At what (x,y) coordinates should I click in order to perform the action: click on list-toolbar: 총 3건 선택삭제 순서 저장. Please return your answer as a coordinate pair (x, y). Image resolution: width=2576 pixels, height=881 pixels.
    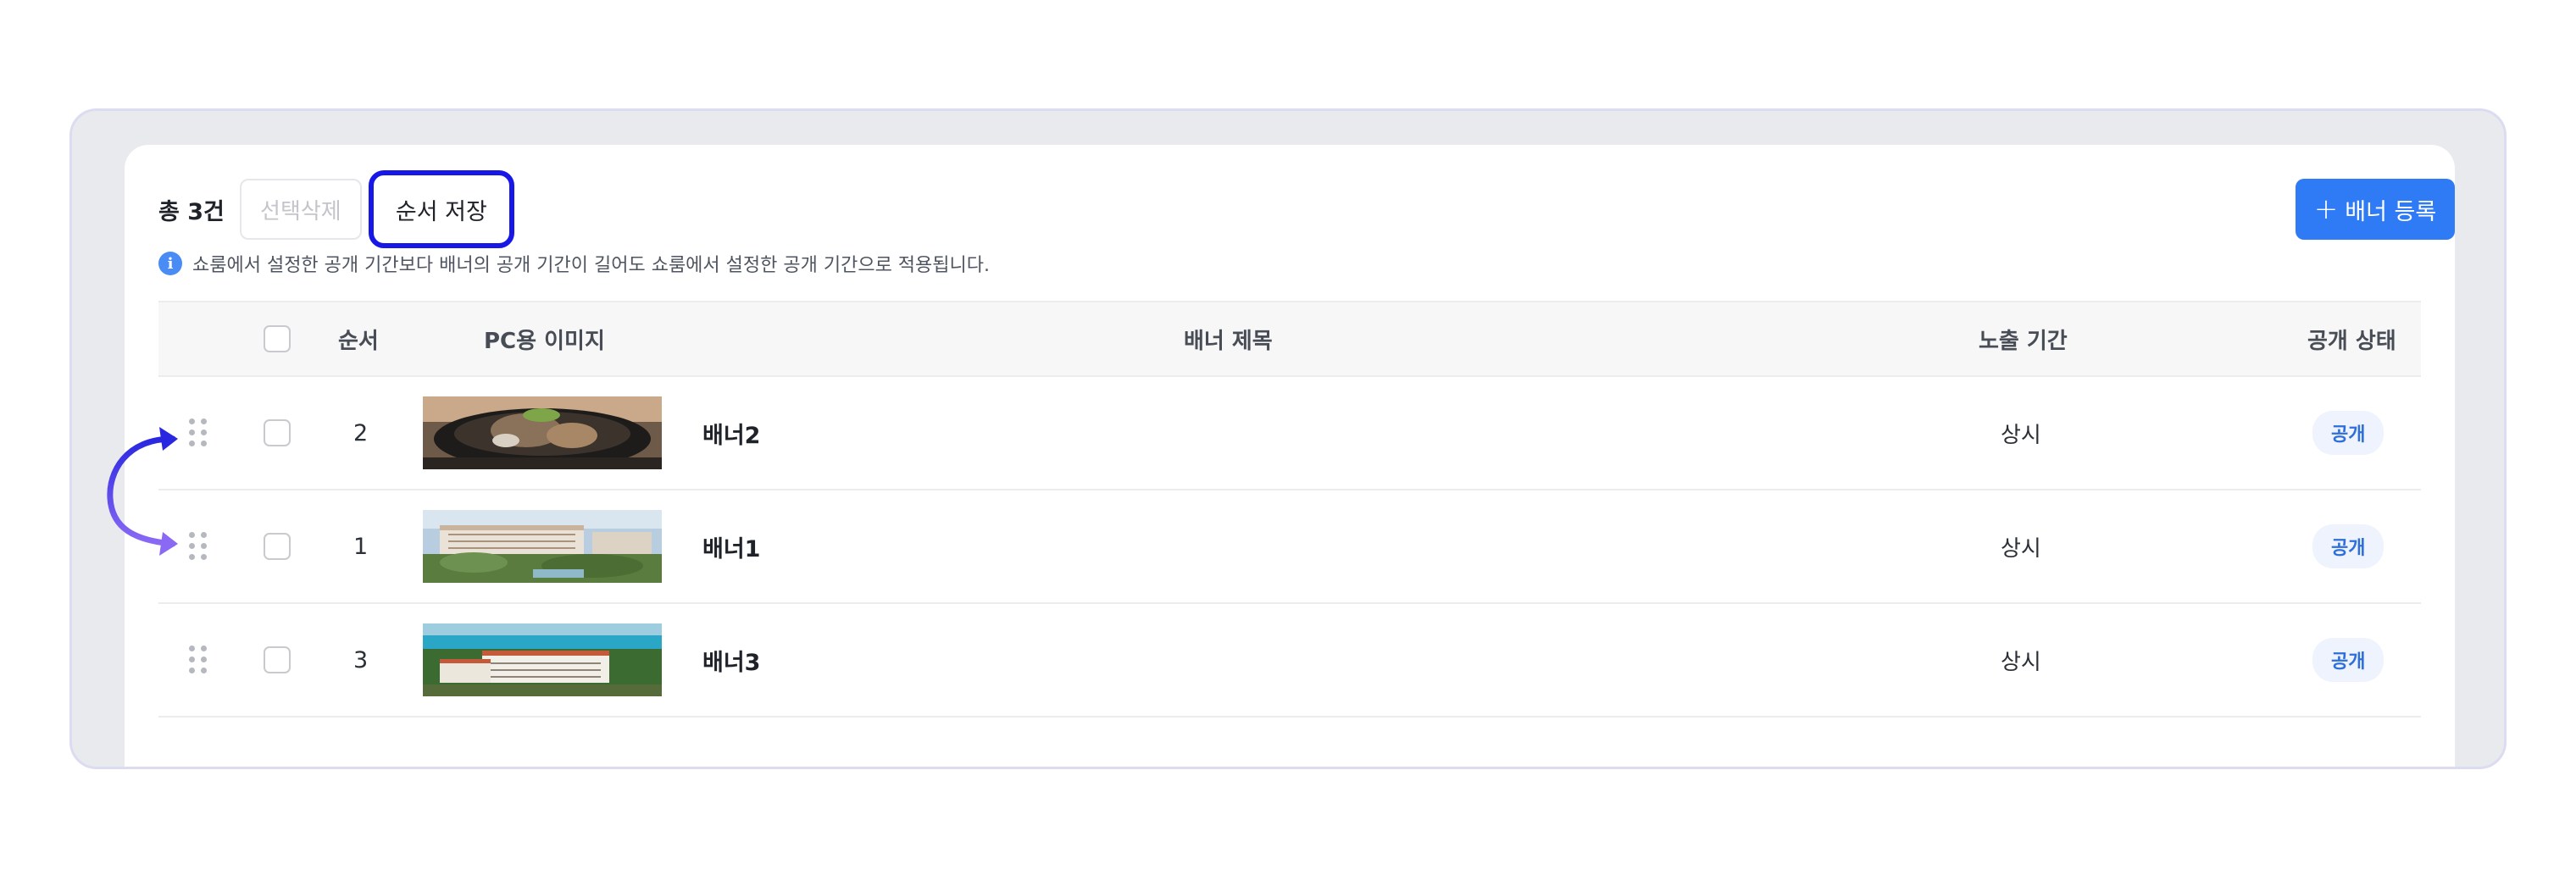
    Looking at the image, I should click on (336, 209).